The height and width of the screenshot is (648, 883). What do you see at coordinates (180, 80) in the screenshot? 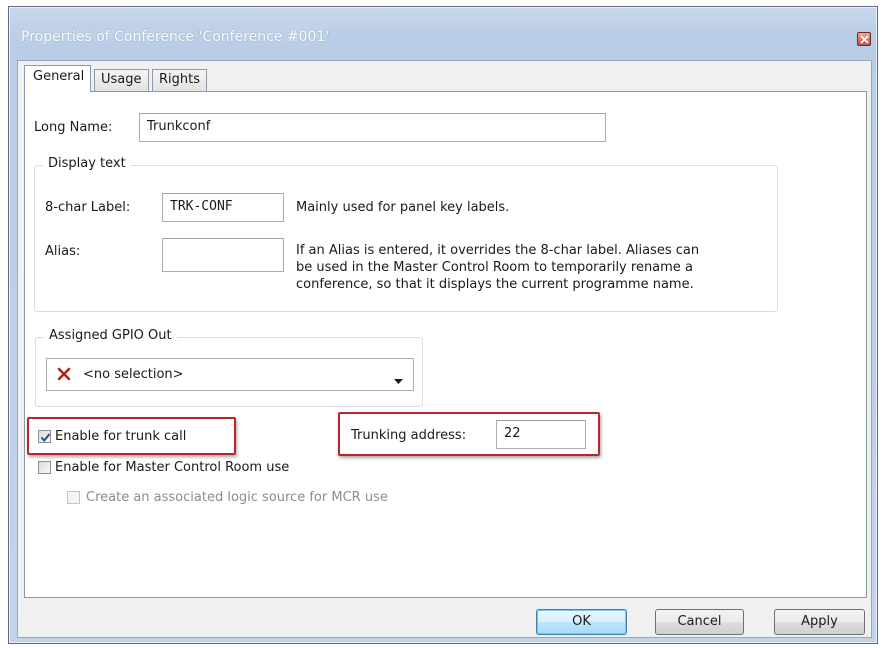
I see `tab-rights: Rights` at bounding box center [180, 80].